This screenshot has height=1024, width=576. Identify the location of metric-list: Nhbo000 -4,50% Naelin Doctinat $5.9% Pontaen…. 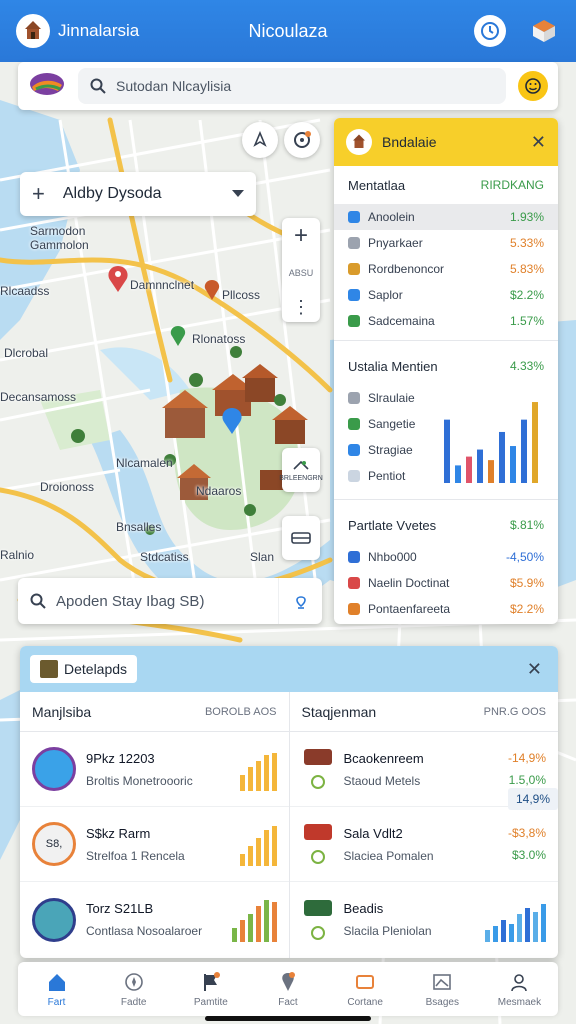
(446, 584).